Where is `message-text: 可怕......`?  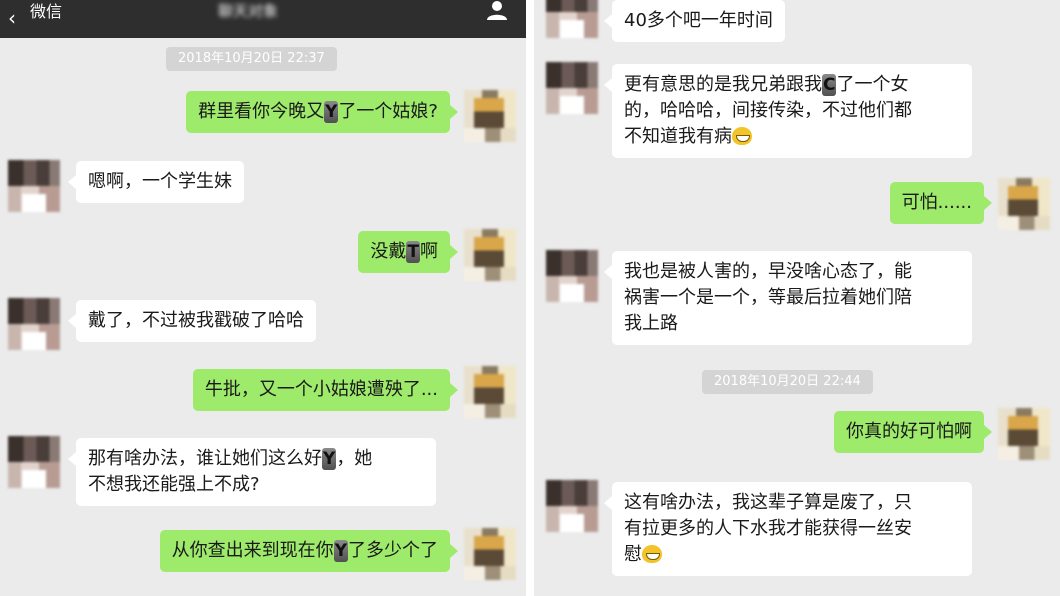
message-text: 可怕...... is located at coordinates (936, 202).